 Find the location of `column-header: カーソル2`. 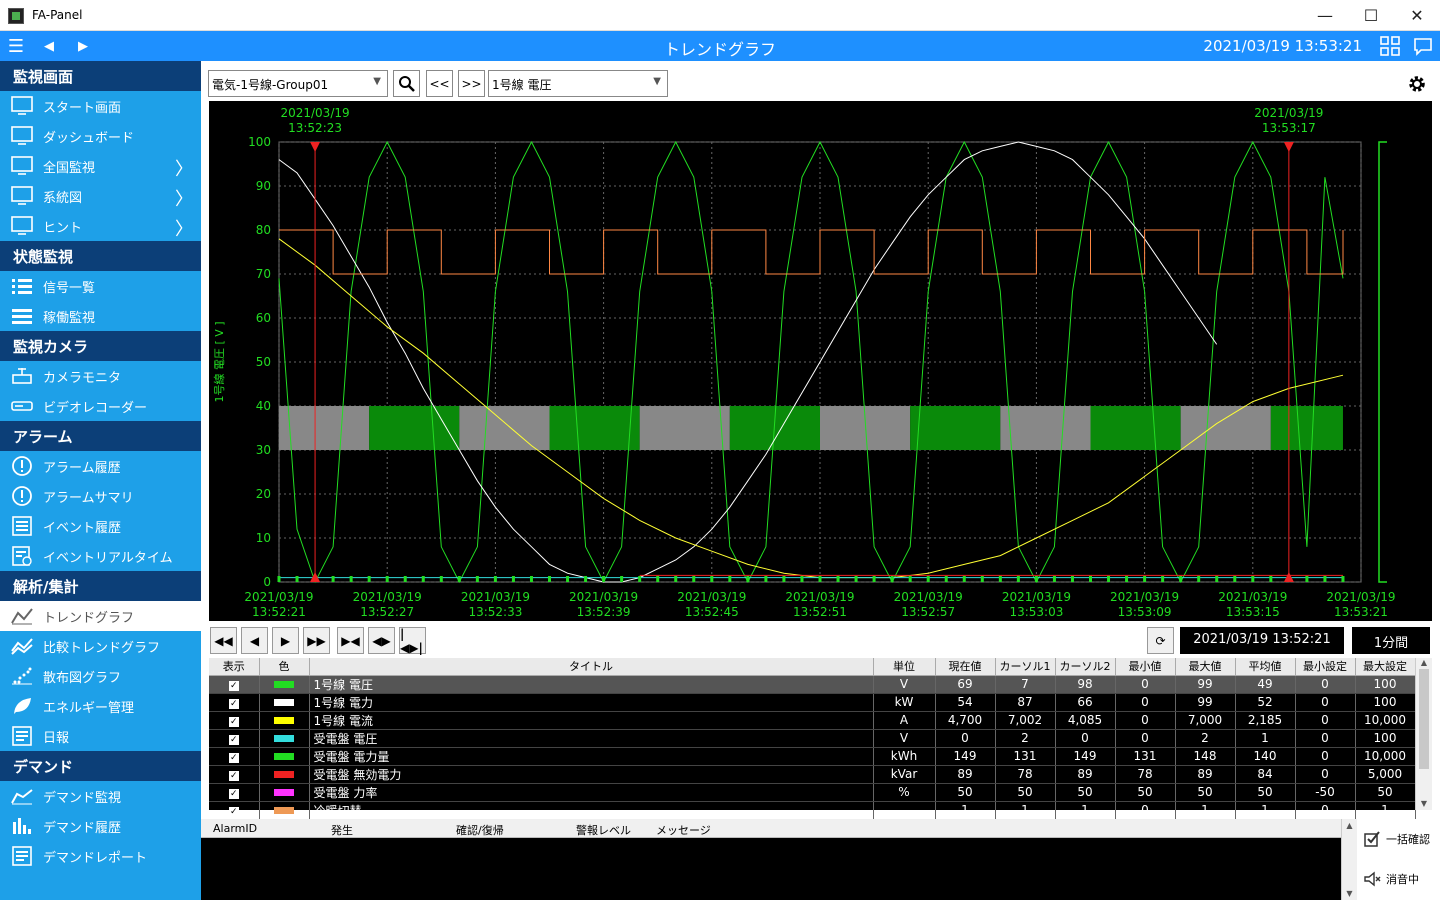

column-header: カーソル2 is located at coordinates (1085, 667).